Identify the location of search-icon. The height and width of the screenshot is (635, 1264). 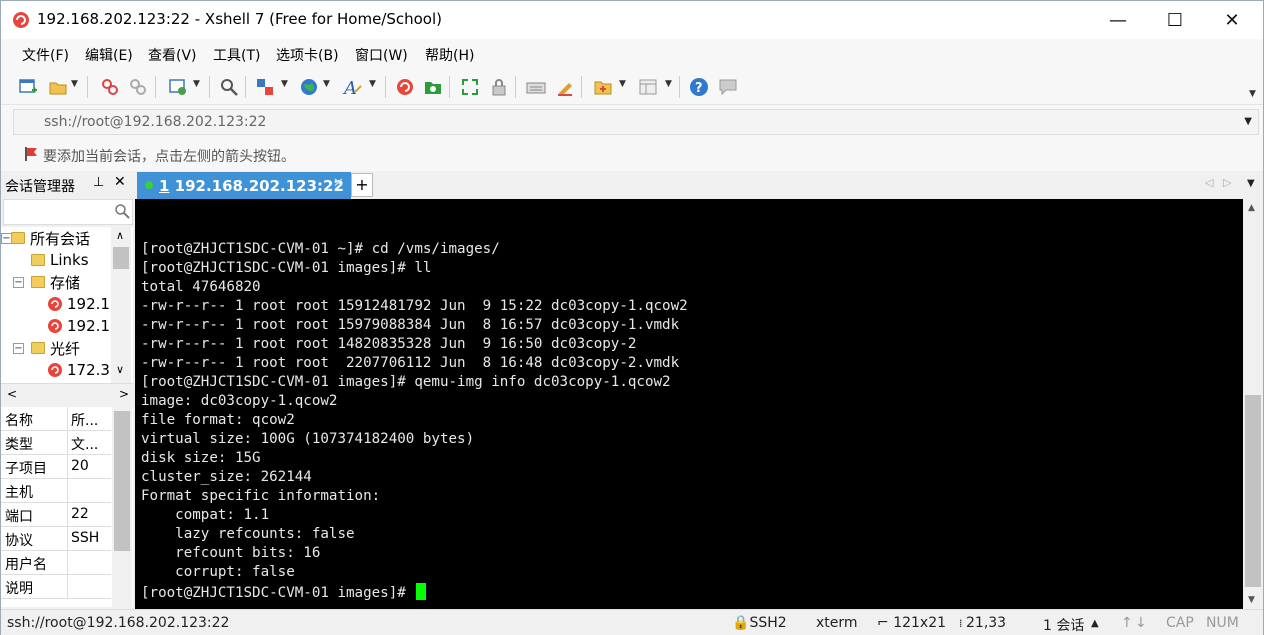
(122, 213).